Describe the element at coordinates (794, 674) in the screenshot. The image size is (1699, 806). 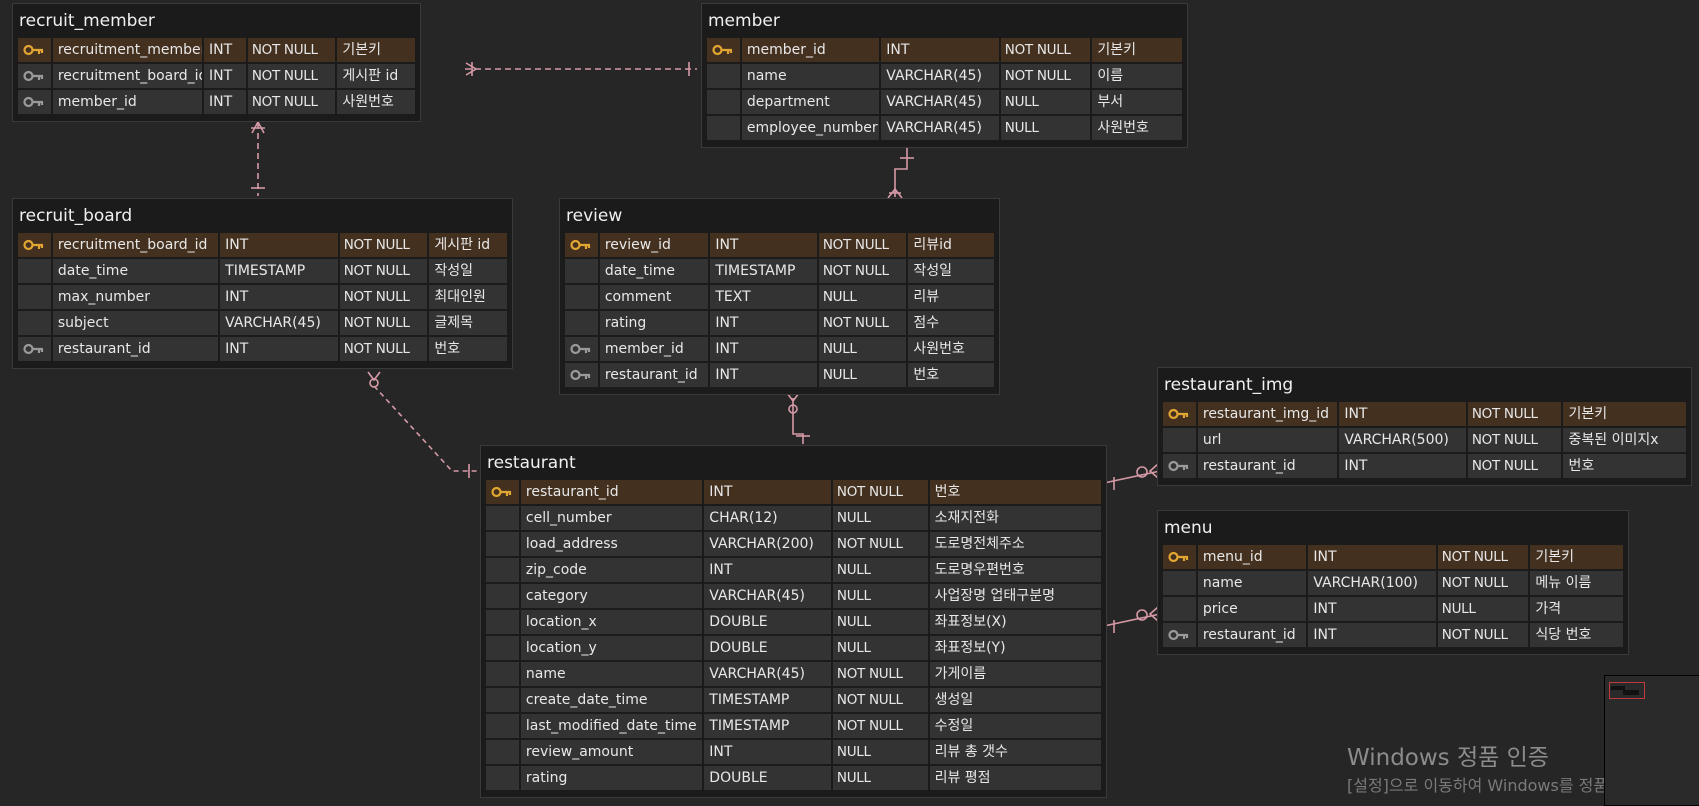
I see `column-row: name VARCHAR(45) NOT NULL 가게이름` at that location.